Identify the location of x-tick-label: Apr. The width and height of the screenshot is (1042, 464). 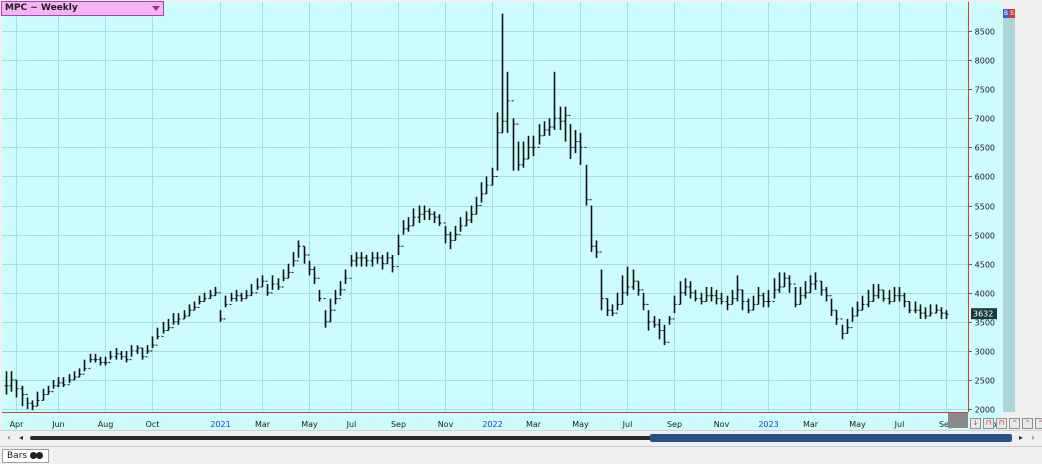
(17, 424).